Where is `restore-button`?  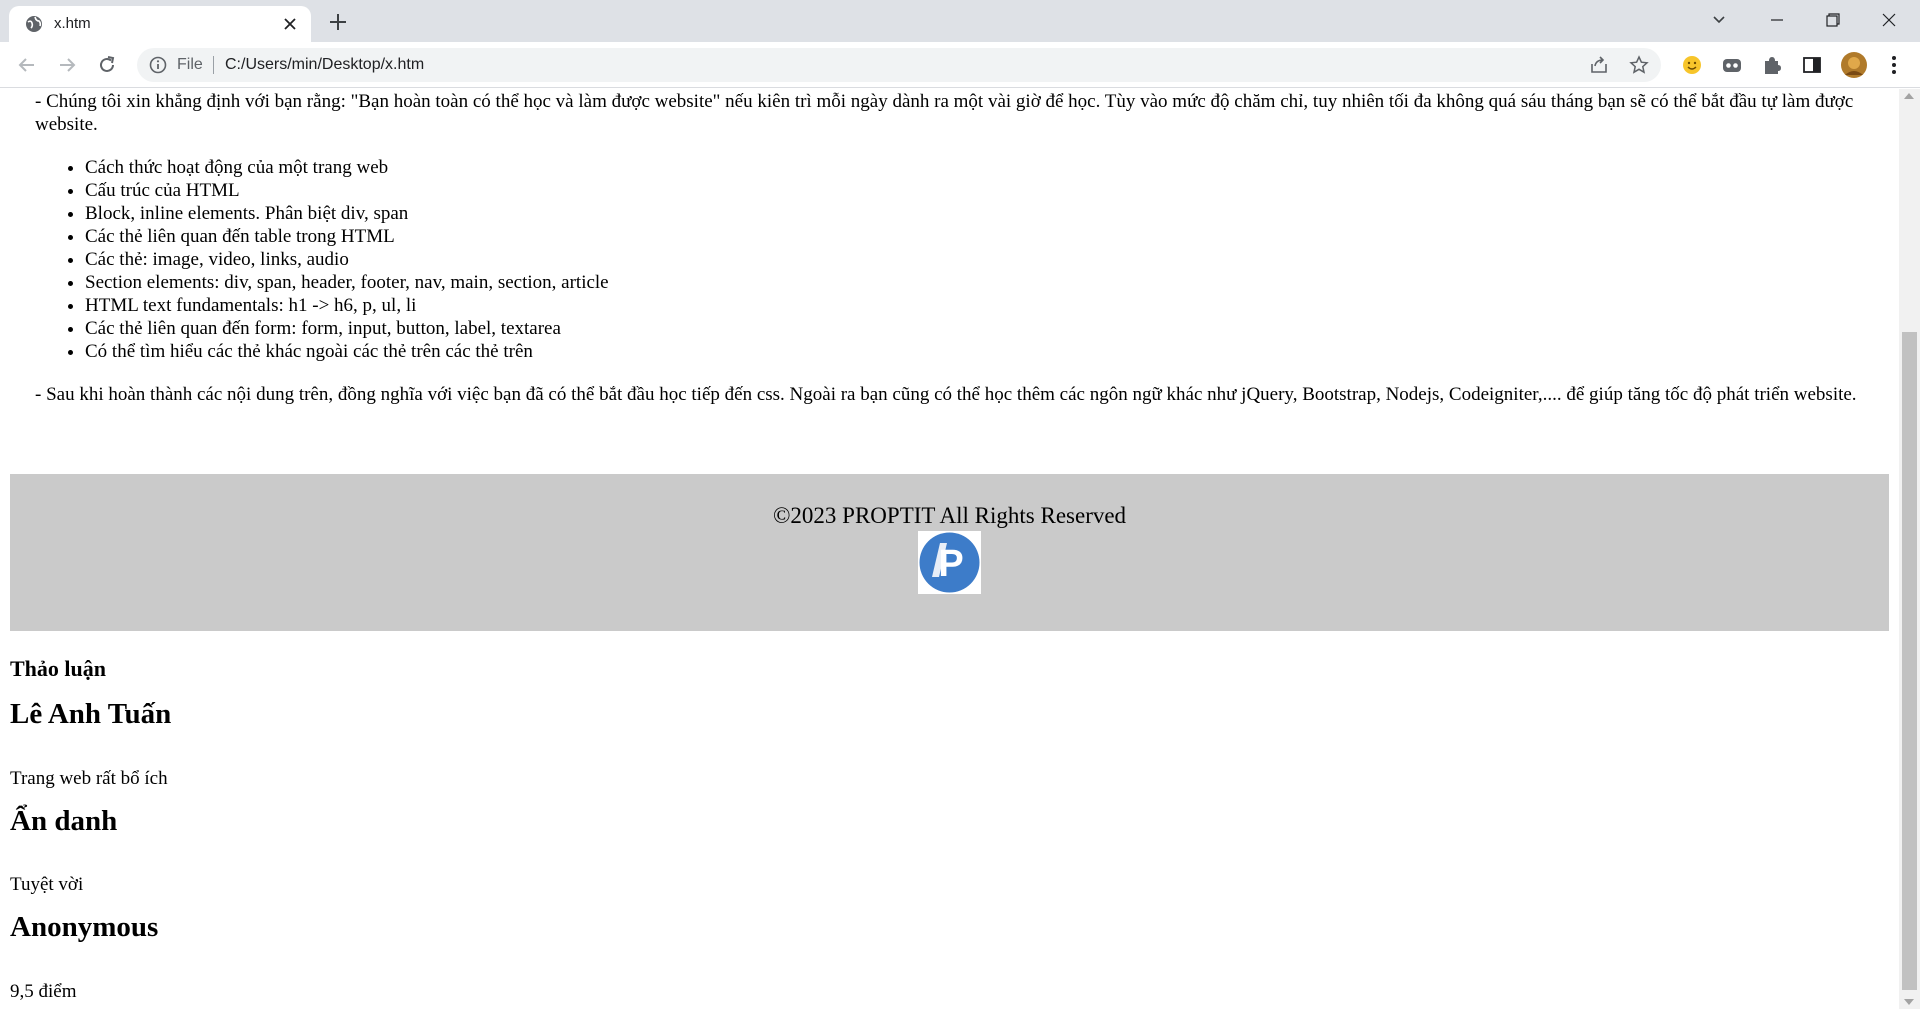 restore-button is located at coordinates (1833, 20).